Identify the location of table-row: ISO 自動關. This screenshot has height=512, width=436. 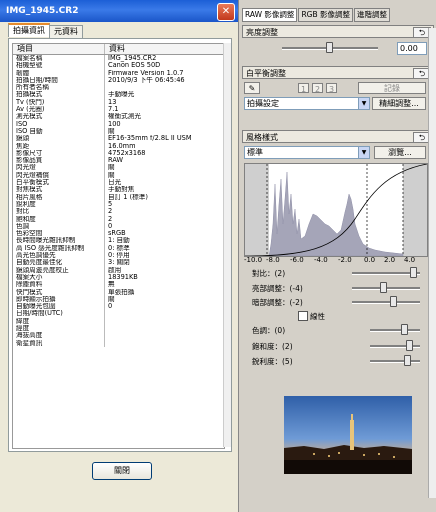
(118, 131).